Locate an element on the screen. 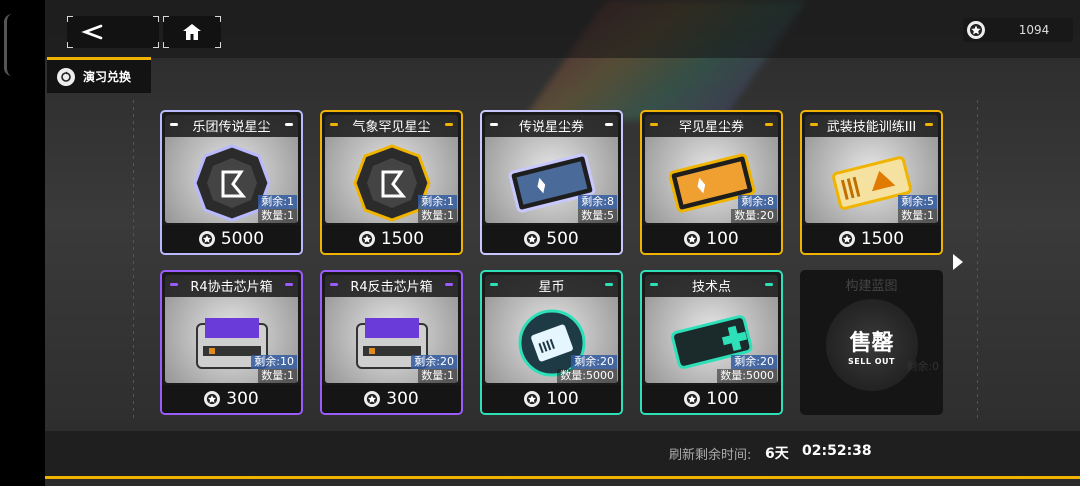 Image resolution: width=1080 pixels, height=486 pixels. shop-item-card-sold-out: 构建蓝图 售罄 SELL OUT 剩余:0 is located at coordinates (871, 342).